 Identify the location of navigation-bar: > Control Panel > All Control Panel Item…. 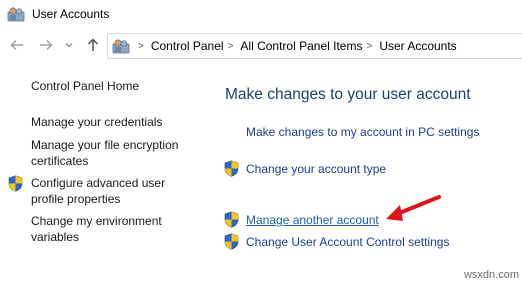
(261, 46).